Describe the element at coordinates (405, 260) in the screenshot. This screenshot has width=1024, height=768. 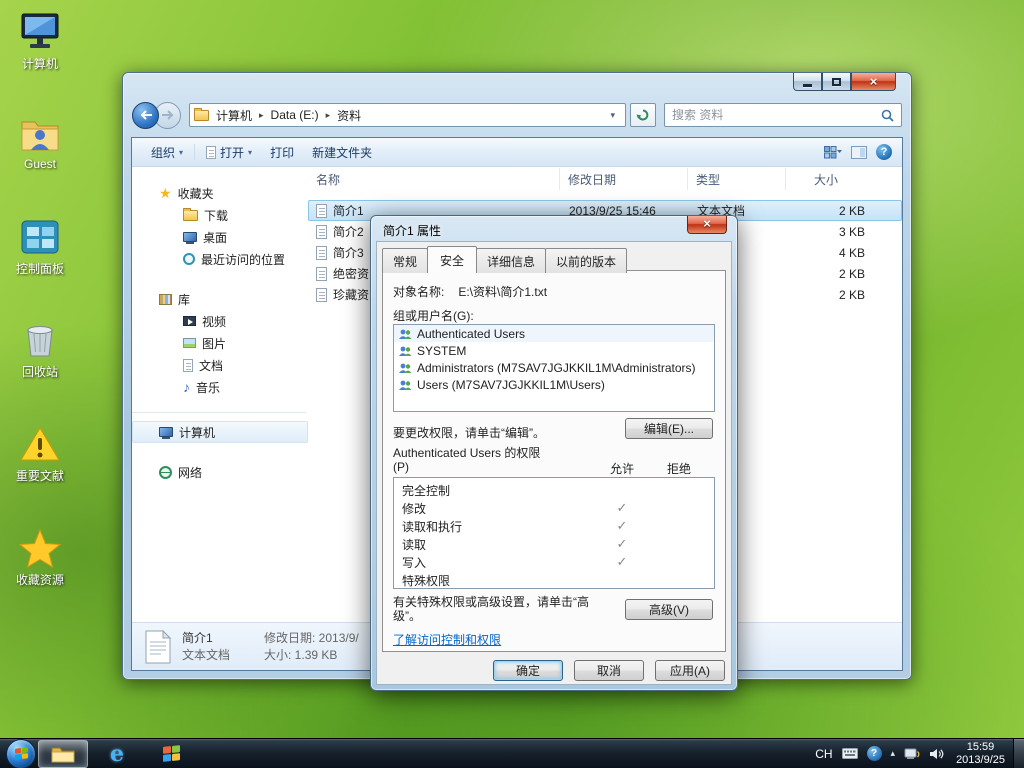
I see `tab-general: 常规` at that location.